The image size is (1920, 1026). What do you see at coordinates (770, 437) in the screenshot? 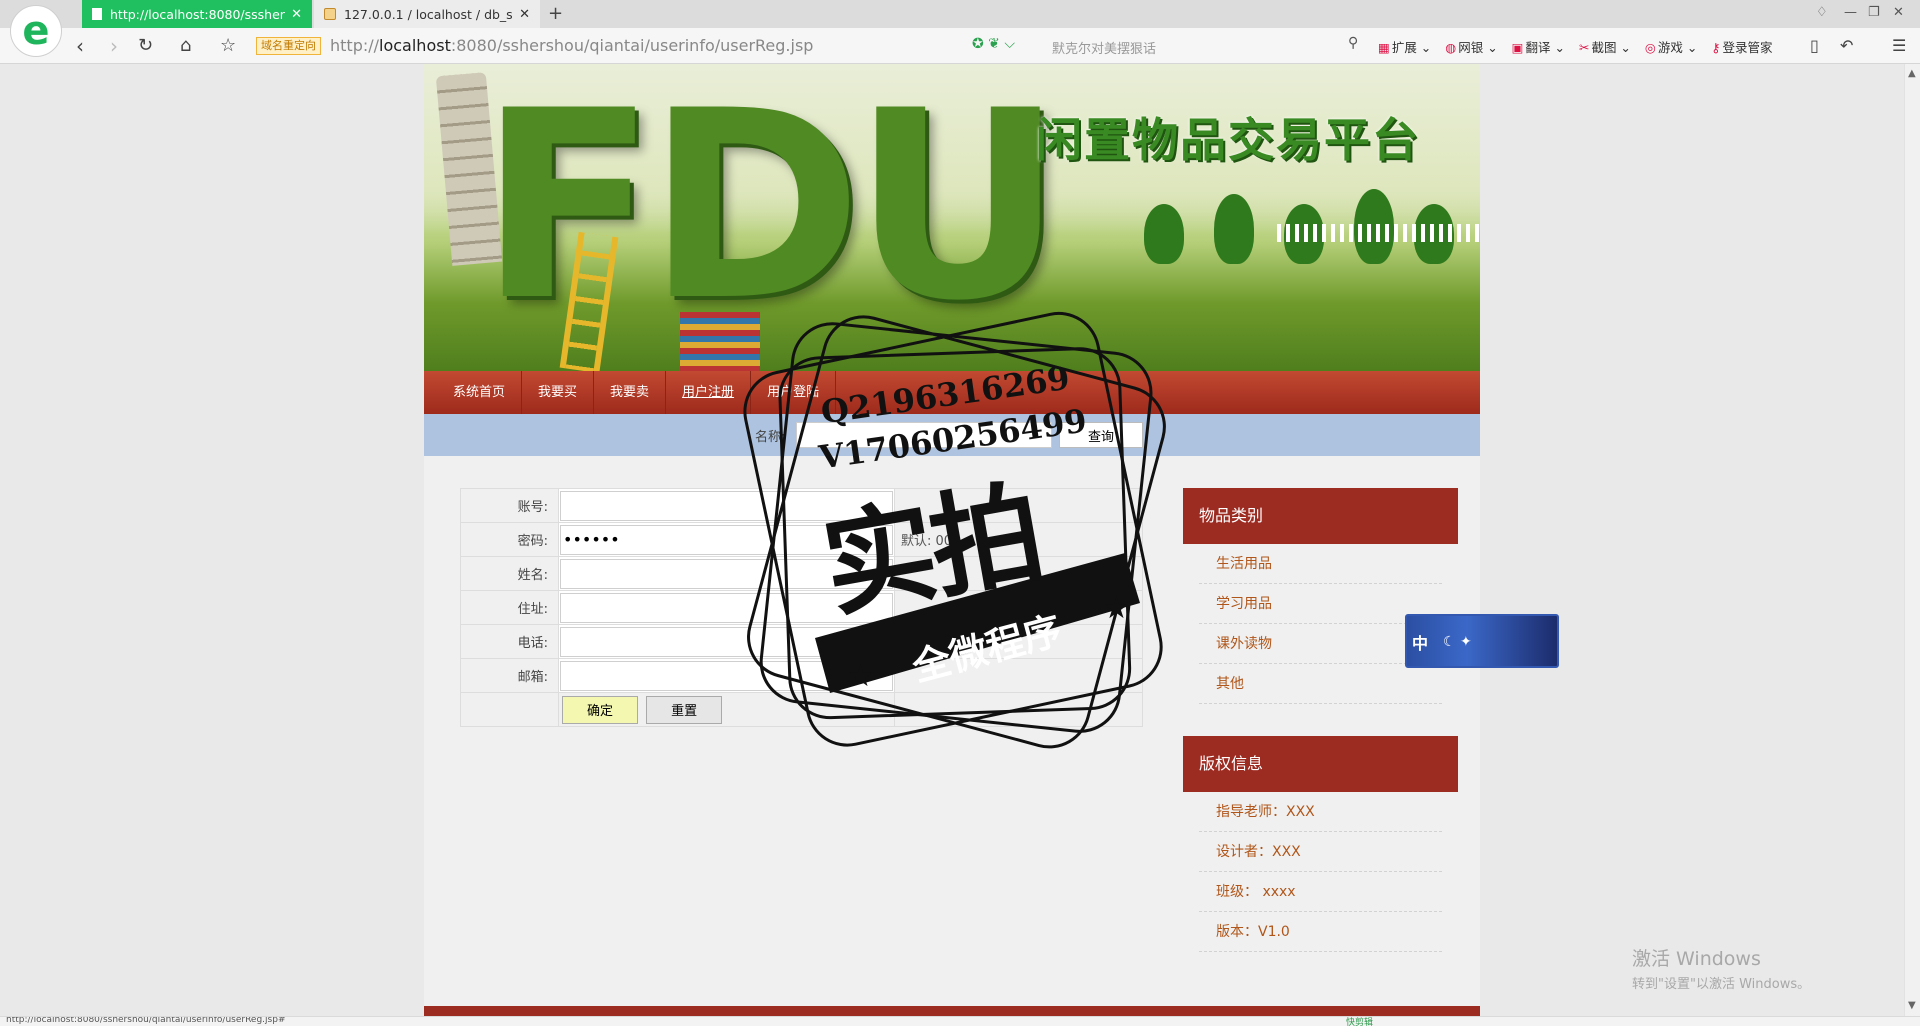
I see `search-label: 名称:` at bounding box center [770, 437].